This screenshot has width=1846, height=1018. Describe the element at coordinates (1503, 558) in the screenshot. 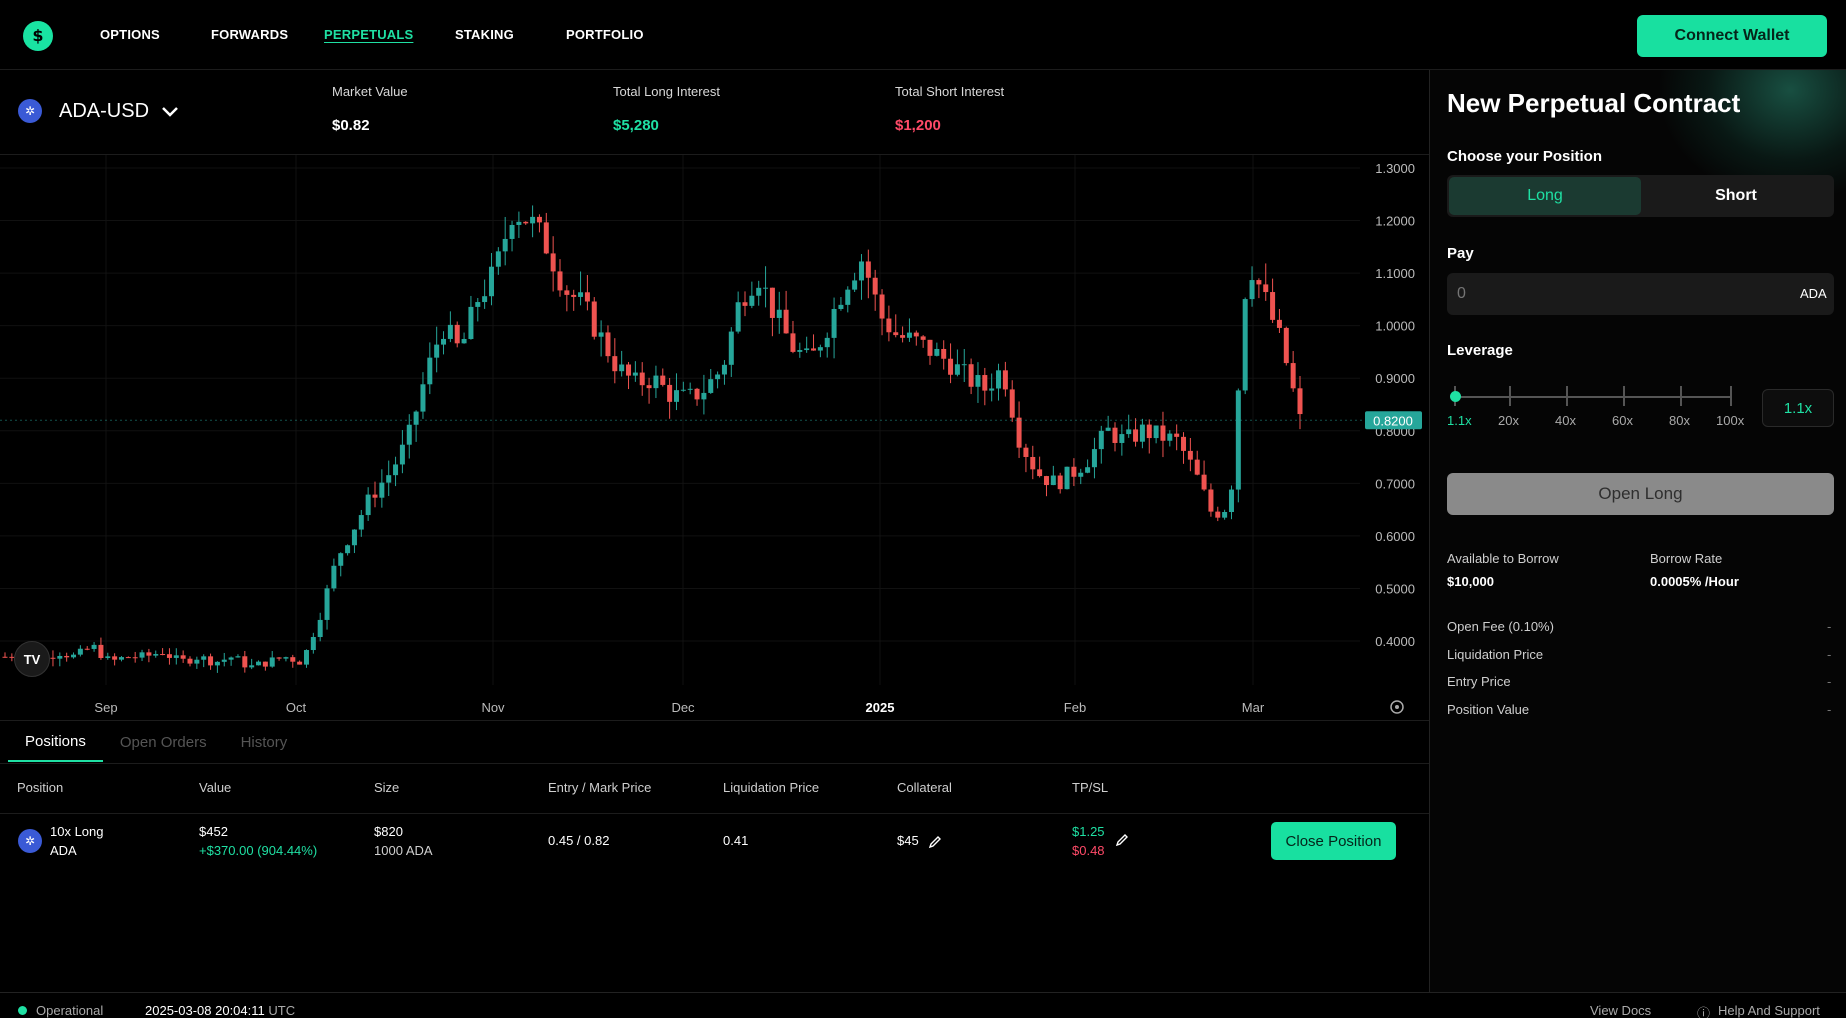

I see `available-borrow-label: Available to Borrow` at that location.